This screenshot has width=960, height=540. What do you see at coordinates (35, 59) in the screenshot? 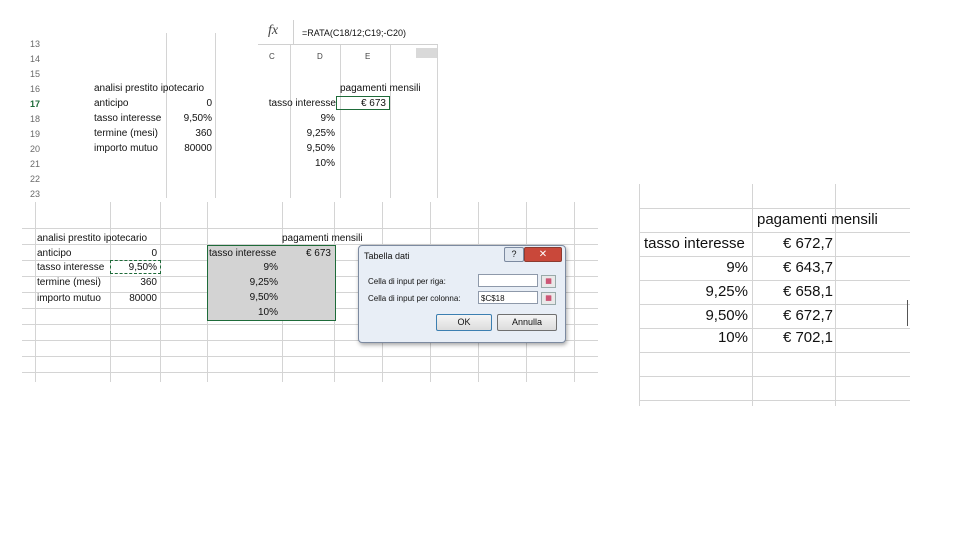
I see `row-number: 14` at bounding box center [35, 59].